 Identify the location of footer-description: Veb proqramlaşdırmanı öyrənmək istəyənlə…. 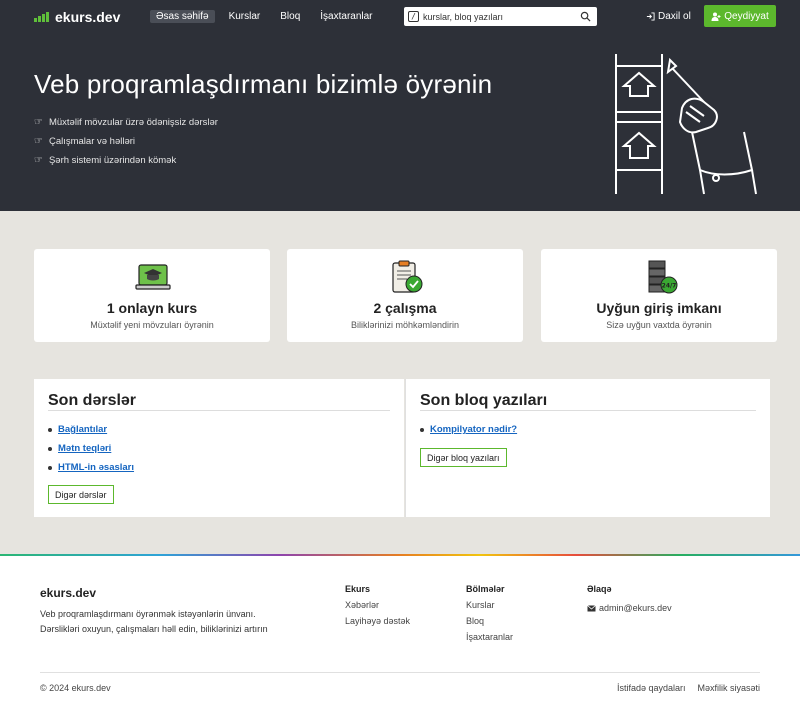
(154, 621).